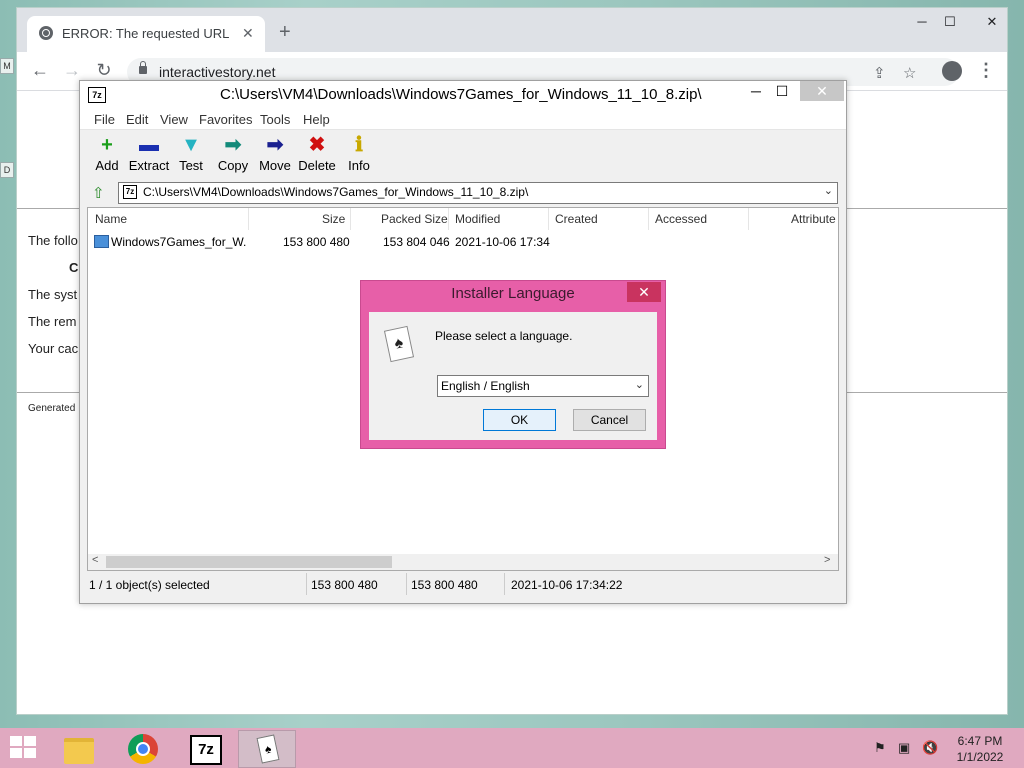  Describe the element at coordinates (130, 192) in the screenshot. I see `archive-icon: 7z` at that location.